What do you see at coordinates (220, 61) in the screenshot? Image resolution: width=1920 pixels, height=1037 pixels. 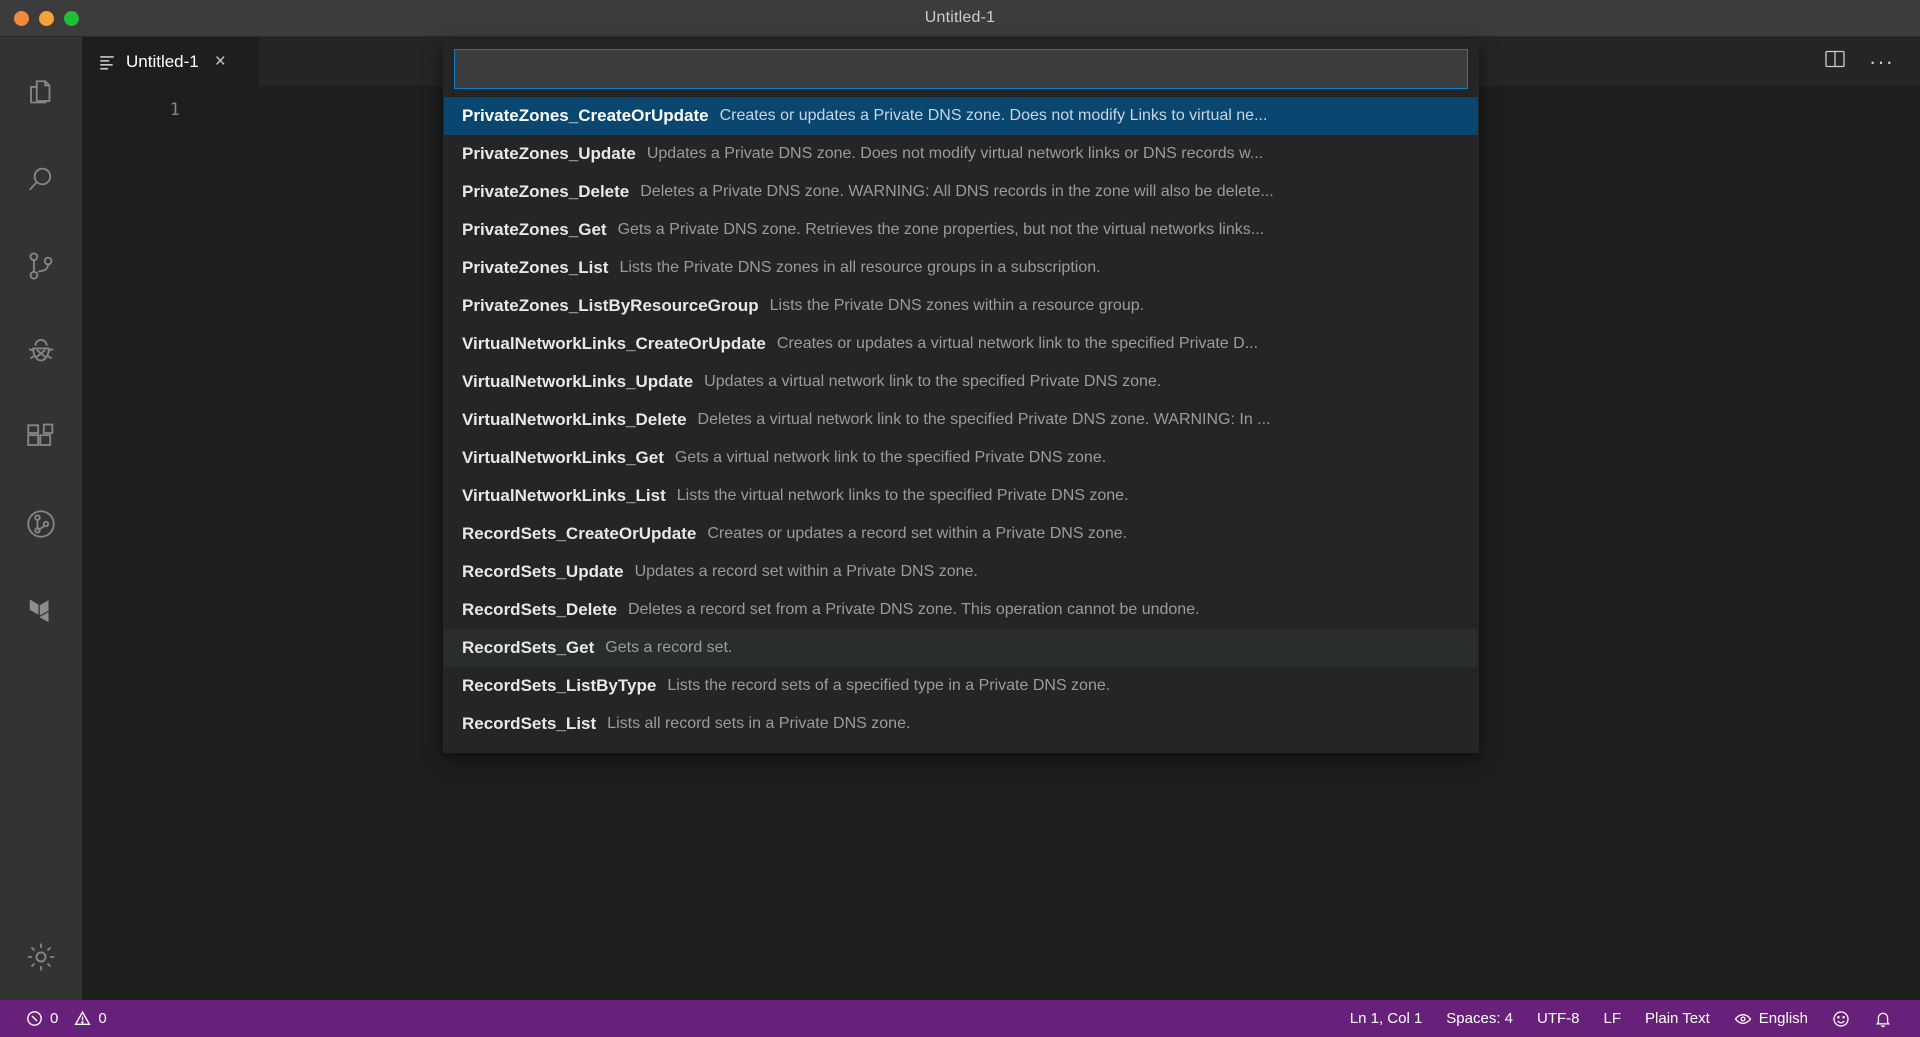 I see `close-icon: ×` at bounding box center [220, 61].